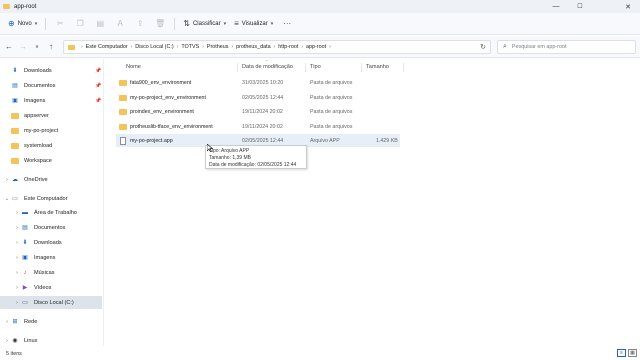 This screenshot has height=360, width=640. I want to click on image-icon: ▣, so click(15, 101).